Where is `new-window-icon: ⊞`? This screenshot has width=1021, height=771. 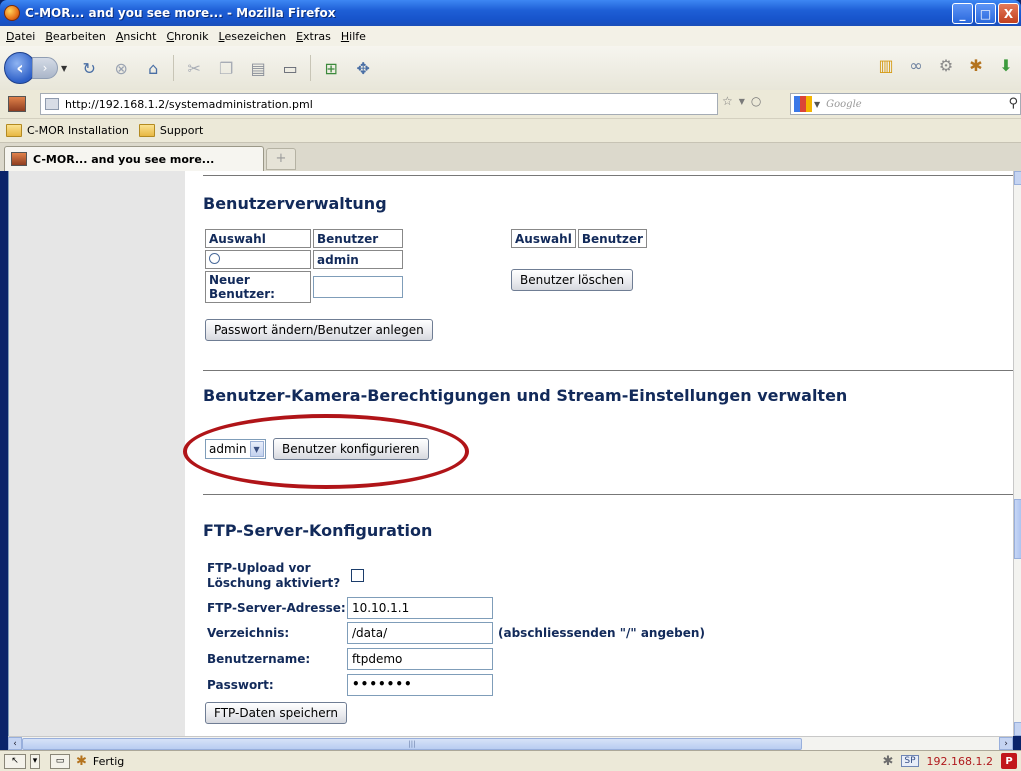 new-window-icon: ⊞ is located at coordinates (331, 68).